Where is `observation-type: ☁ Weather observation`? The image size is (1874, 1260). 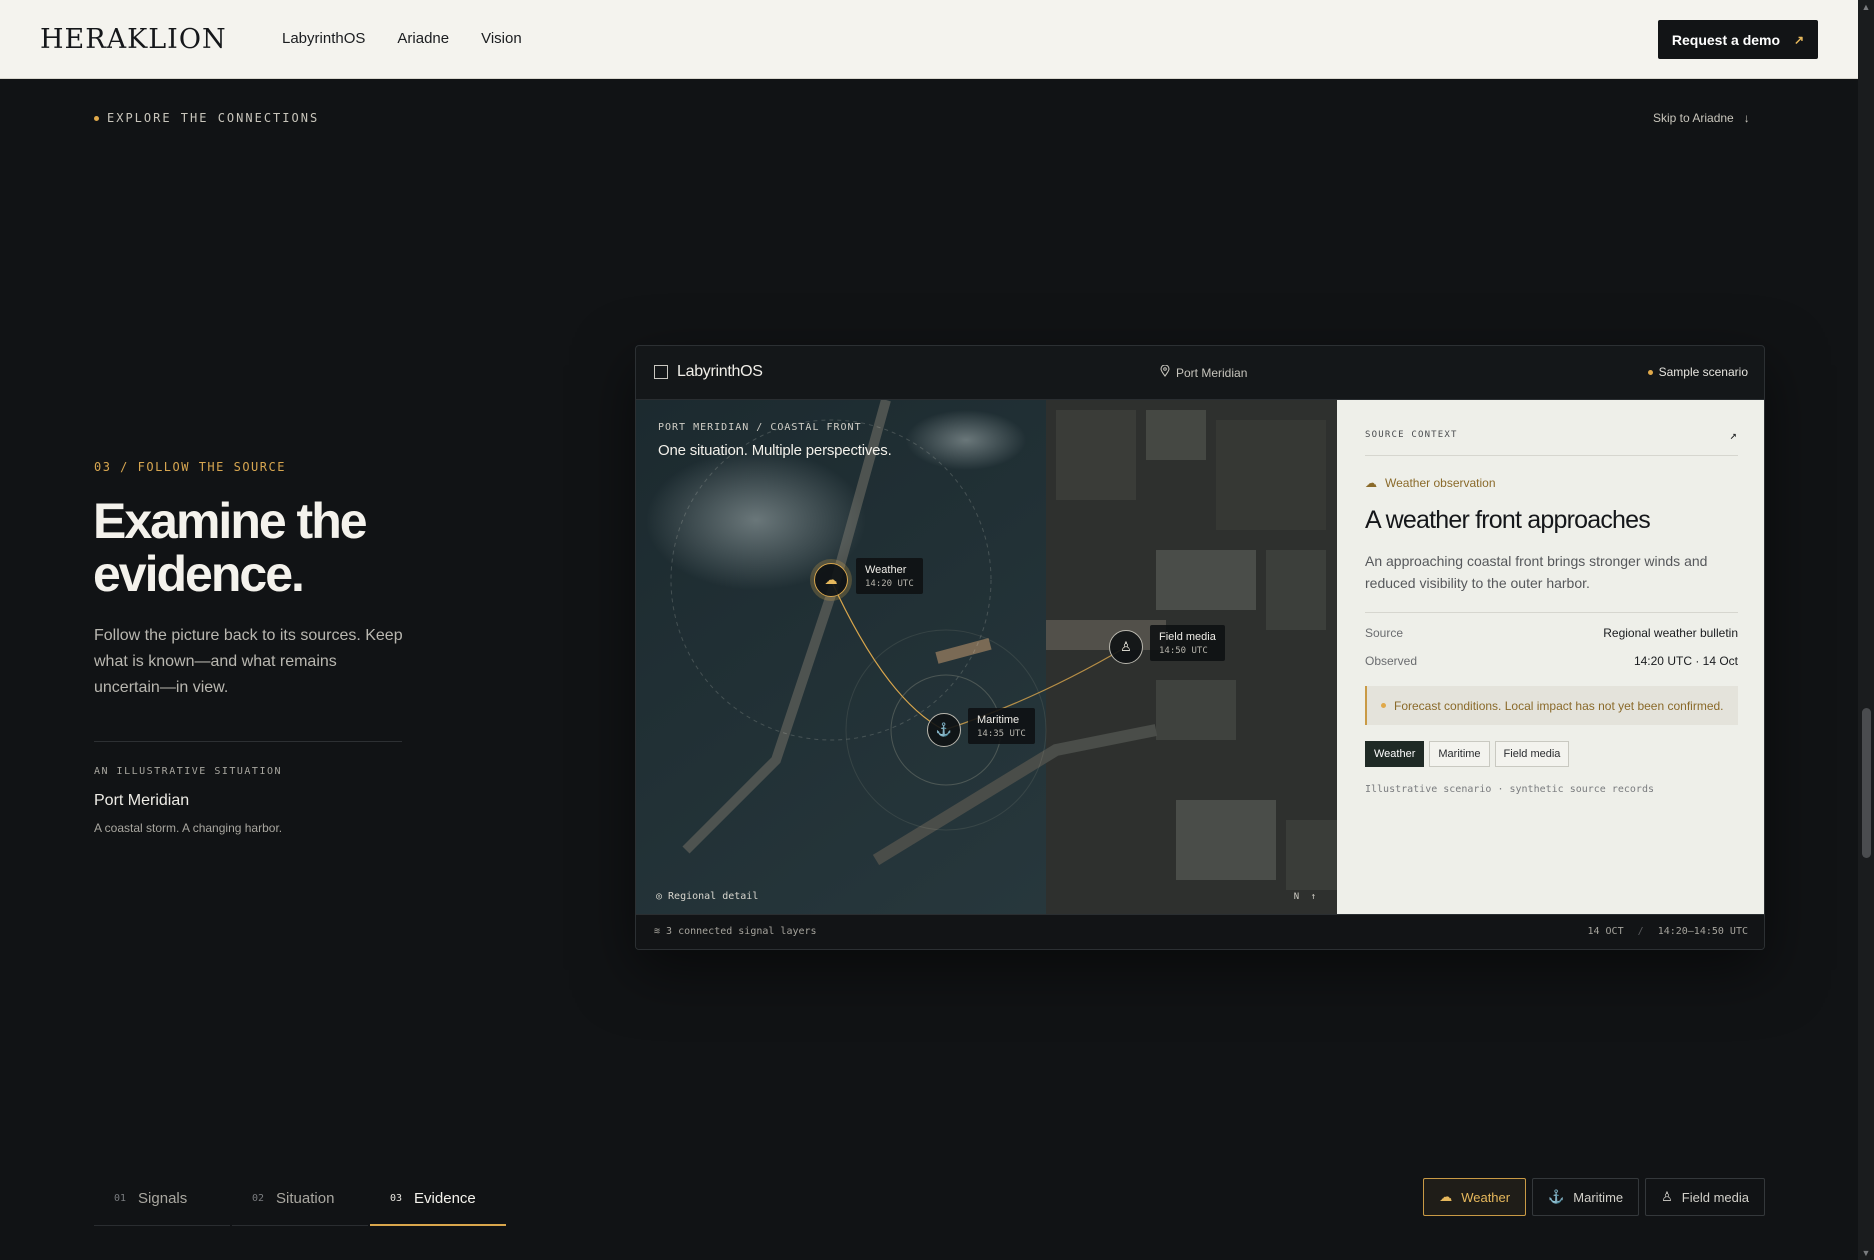 observation-type: ☁ Weather observation is located at coordinates (1430, 483).